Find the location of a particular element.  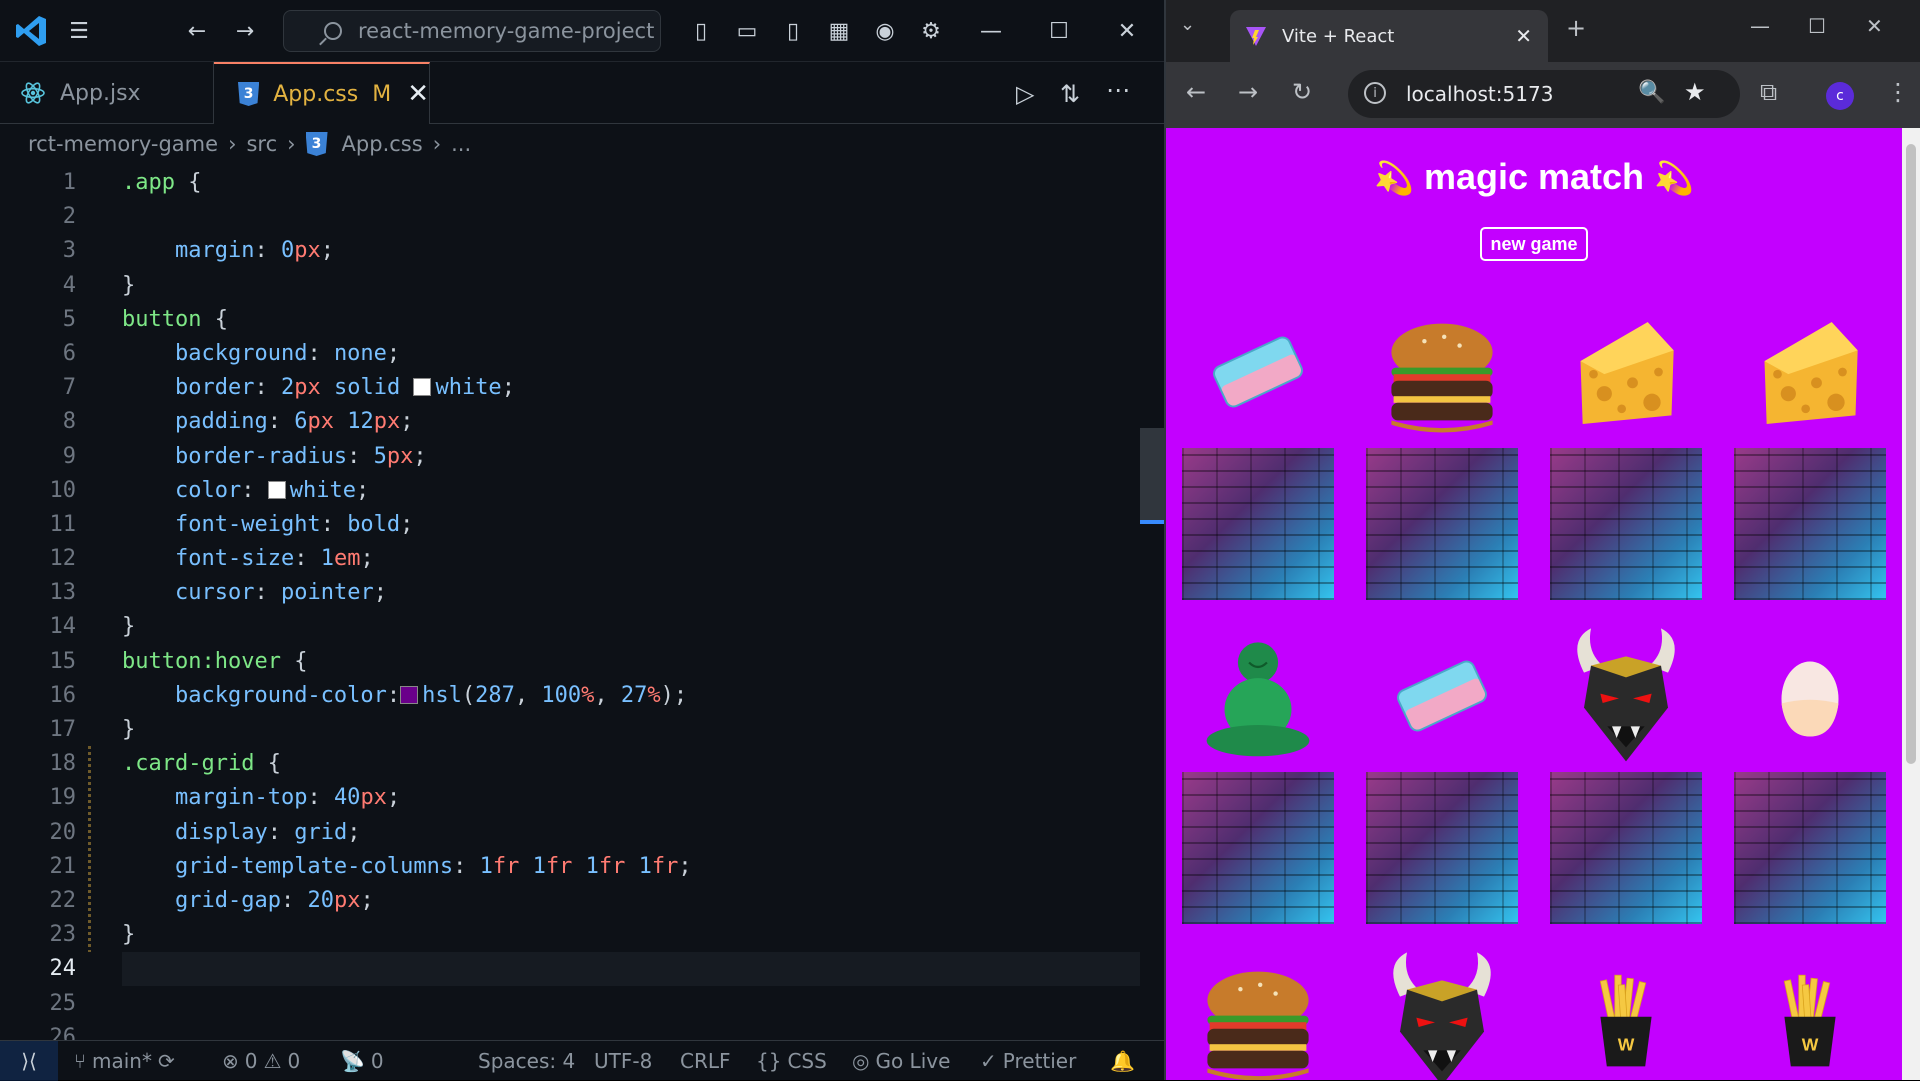

eol-status: CRLF is located at coordinates (705, 1061).